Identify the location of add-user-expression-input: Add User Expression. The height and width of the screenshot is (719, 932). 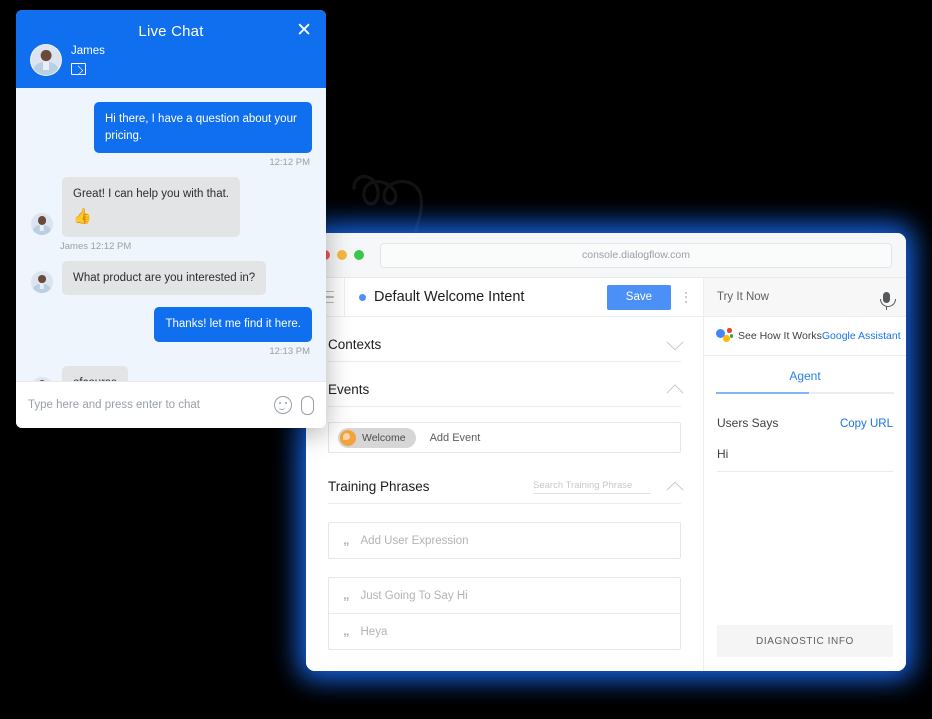
(415, 541).